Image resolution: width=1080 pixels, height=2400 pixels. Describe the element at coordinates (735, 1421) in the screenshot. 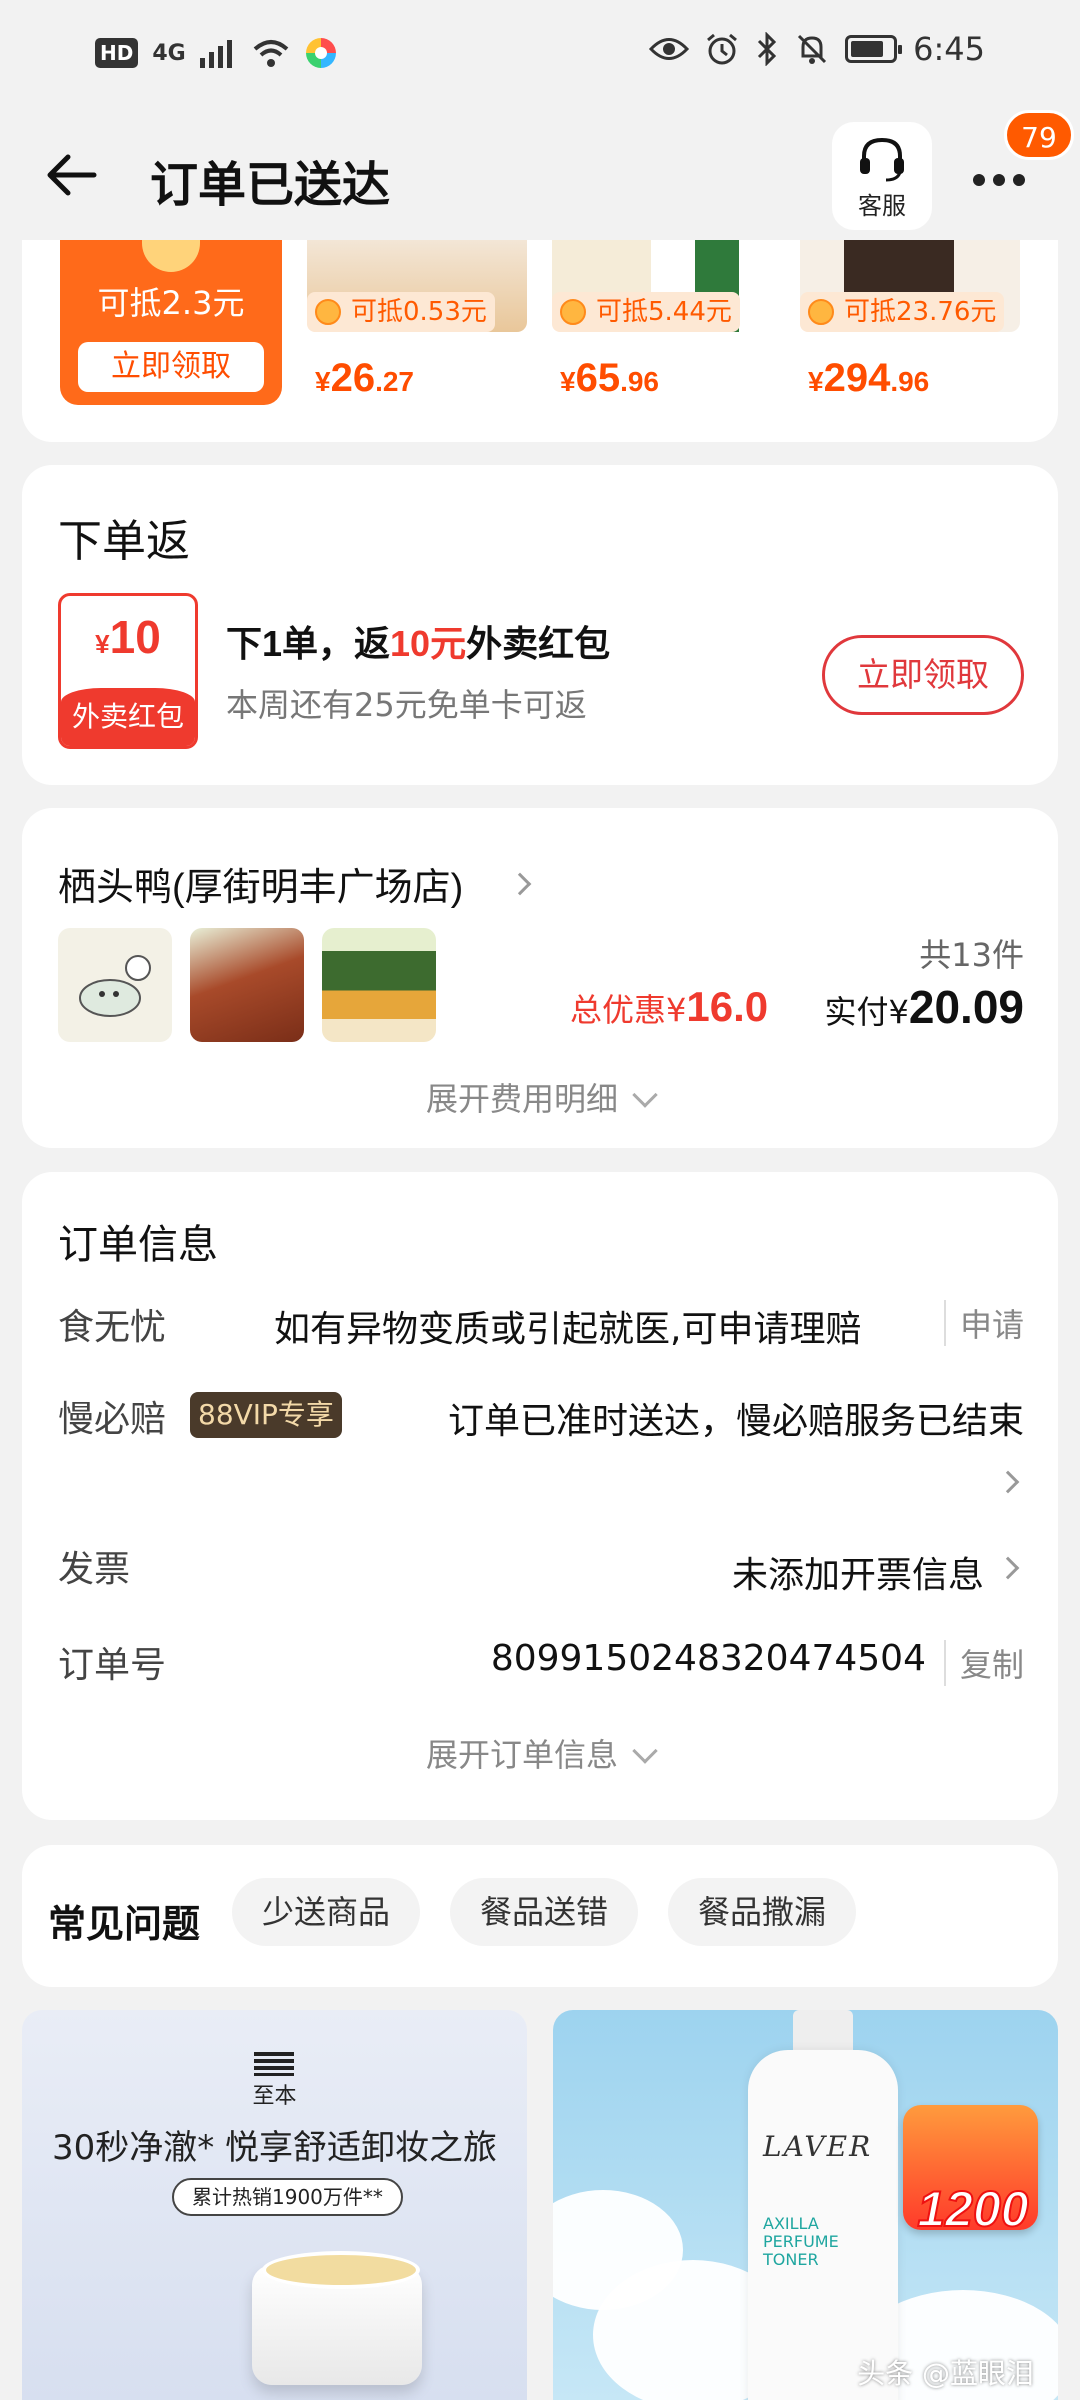

I see `info-value: 订单已准时送达，慢必赔服务已结束` at that location.